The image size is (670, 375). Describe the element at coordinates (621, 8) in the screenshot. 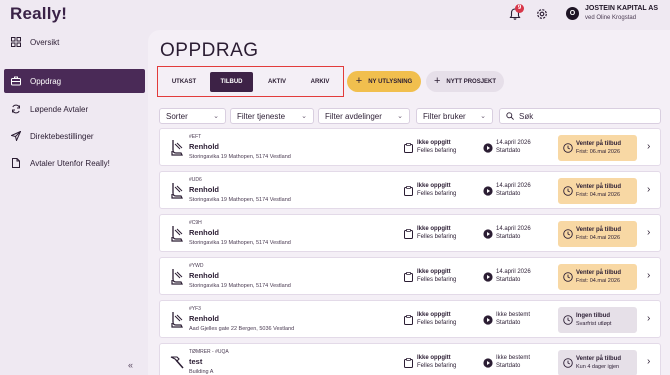

I see `company-name: JOSTEIN KAPITAL AS` at that location.